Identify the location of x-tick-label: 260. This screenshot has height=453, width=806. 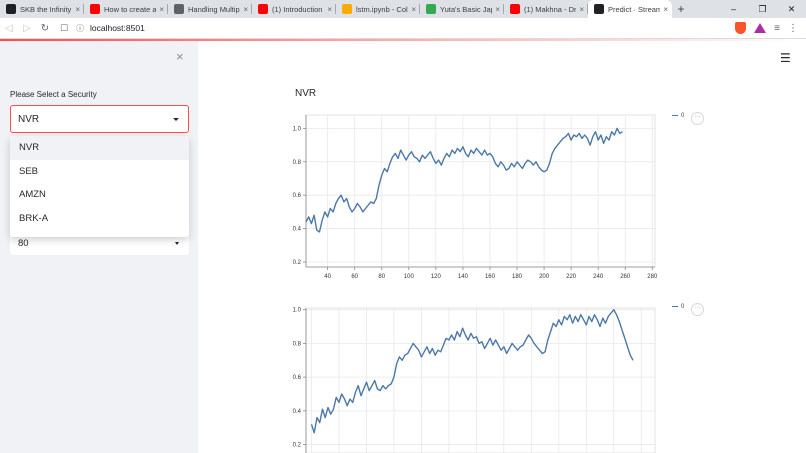
(625, 277).